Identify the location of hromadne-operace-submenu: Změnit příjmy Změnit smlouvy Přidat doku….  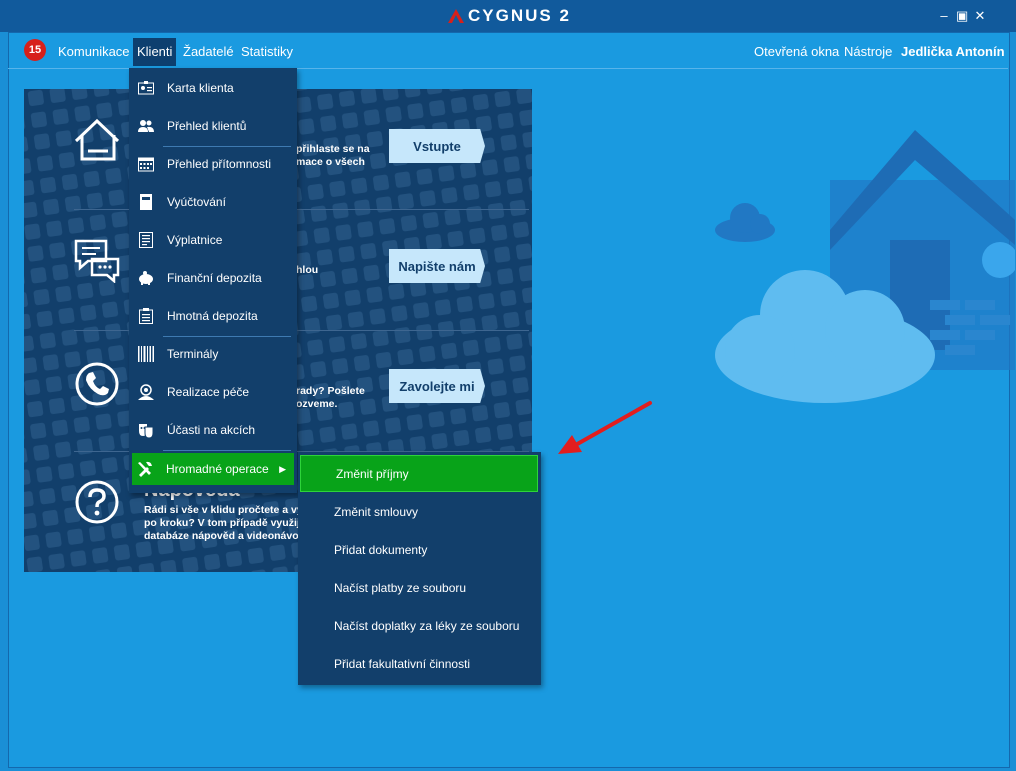
(419, 568).